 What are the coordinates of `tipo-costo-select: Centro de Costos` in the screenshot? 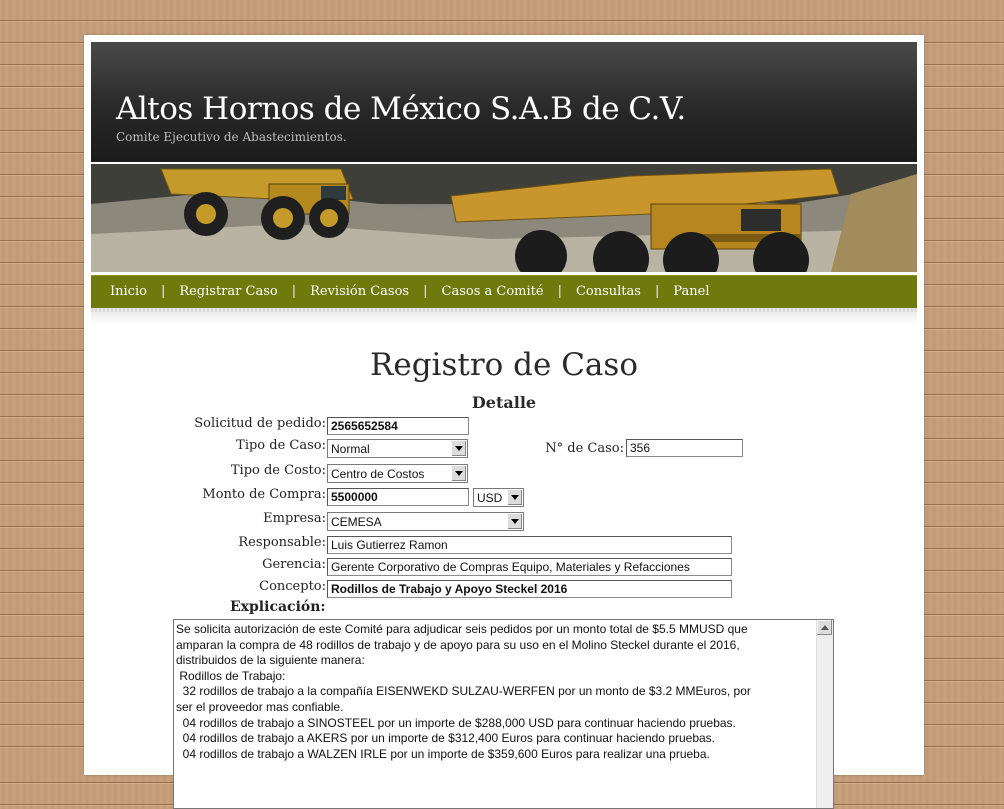 It's located at (397, 473).